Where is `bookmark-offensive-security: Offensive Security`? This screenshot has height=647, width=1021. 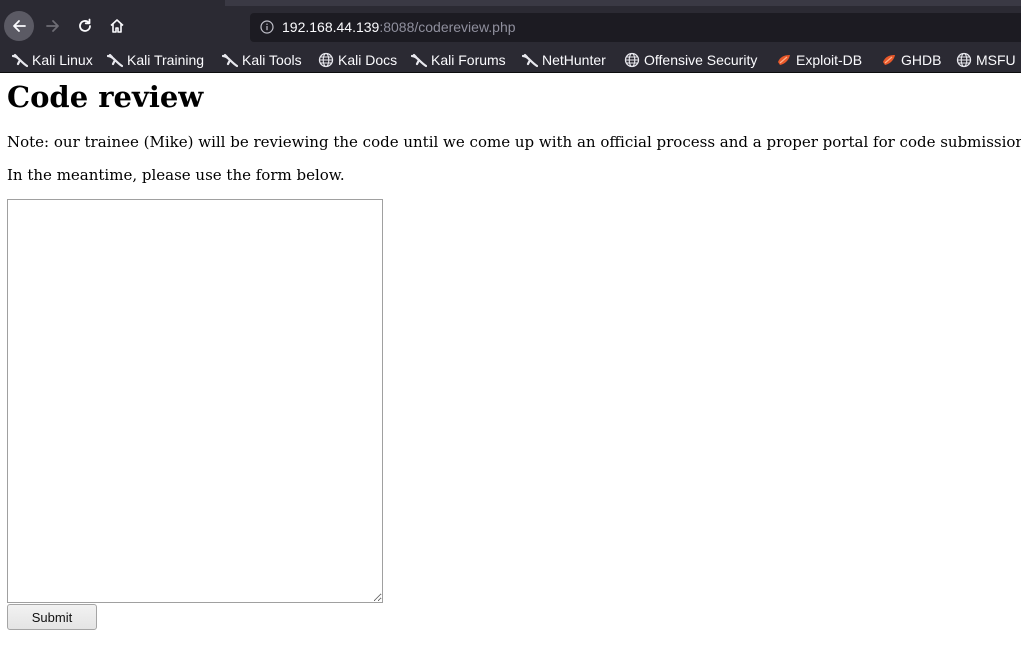
bookmark-offensive-security: Offensive Security is located at coordinates (690, 60).